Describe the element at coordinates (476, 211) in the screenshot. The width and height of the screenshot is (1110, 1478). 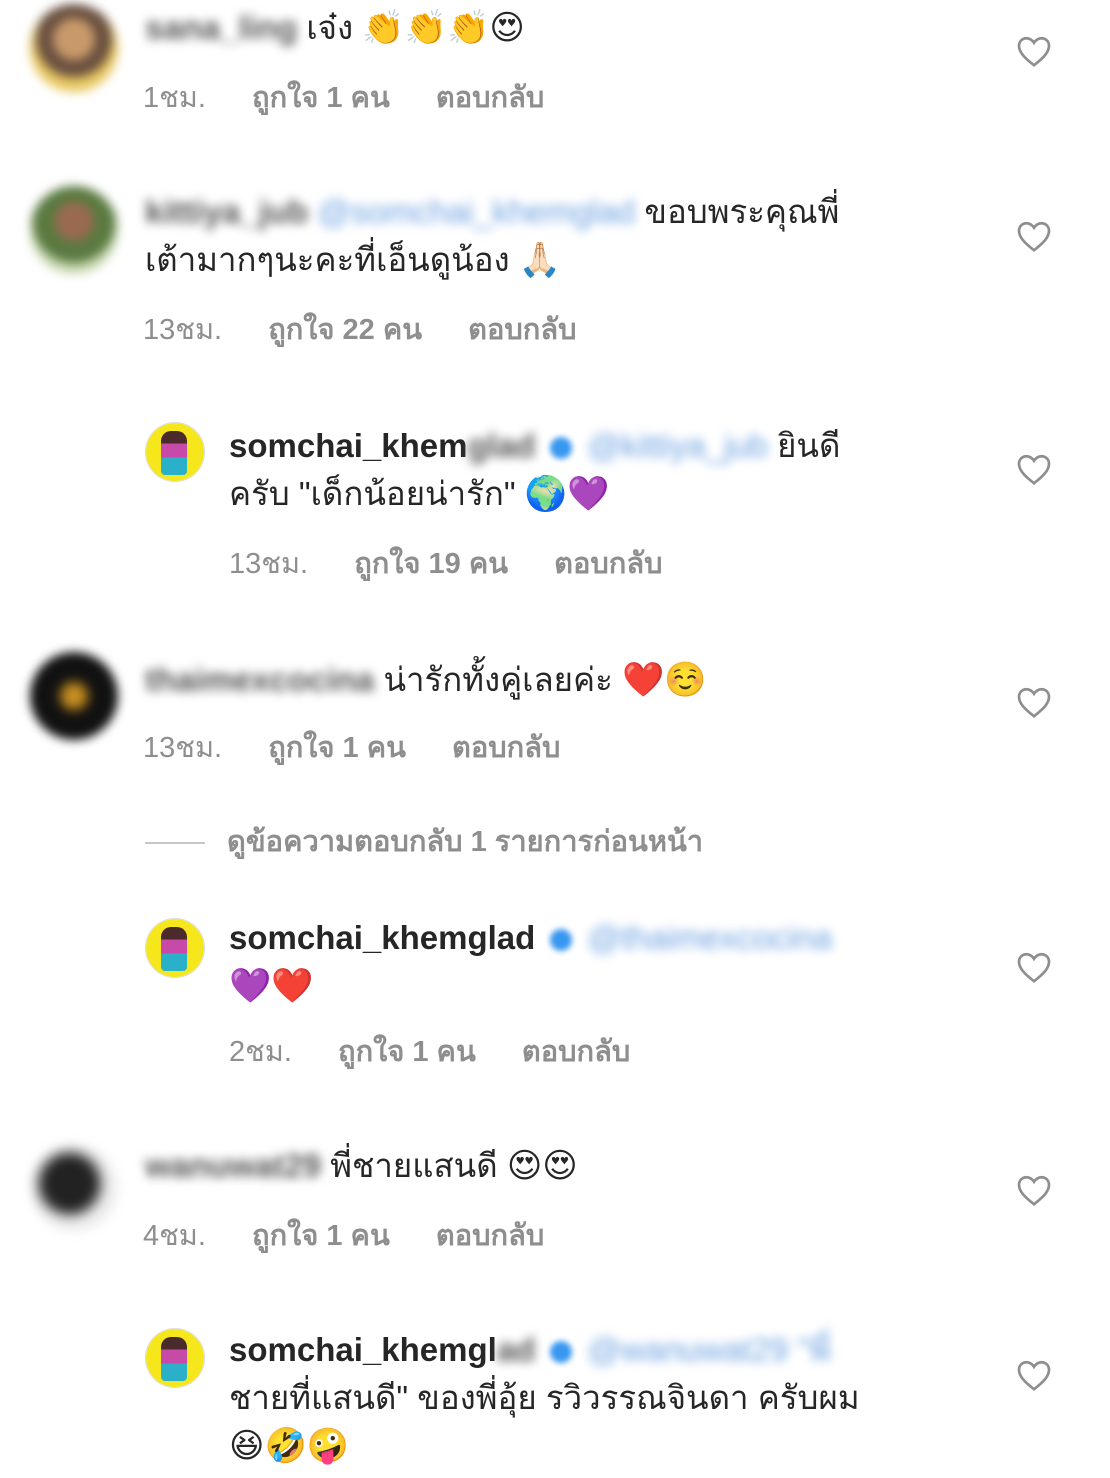
I see `mention-link: @somchai_khemglad` at that location.